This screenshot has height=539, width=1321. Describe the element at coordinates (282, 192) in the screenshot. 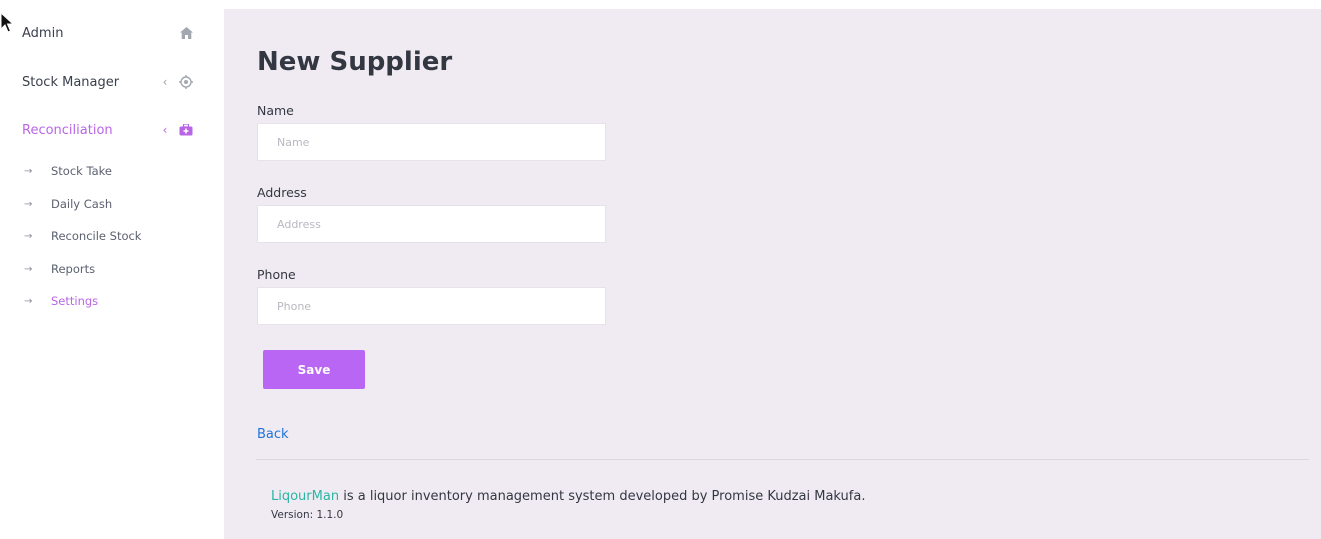

I see `address-label: Address` at that location.